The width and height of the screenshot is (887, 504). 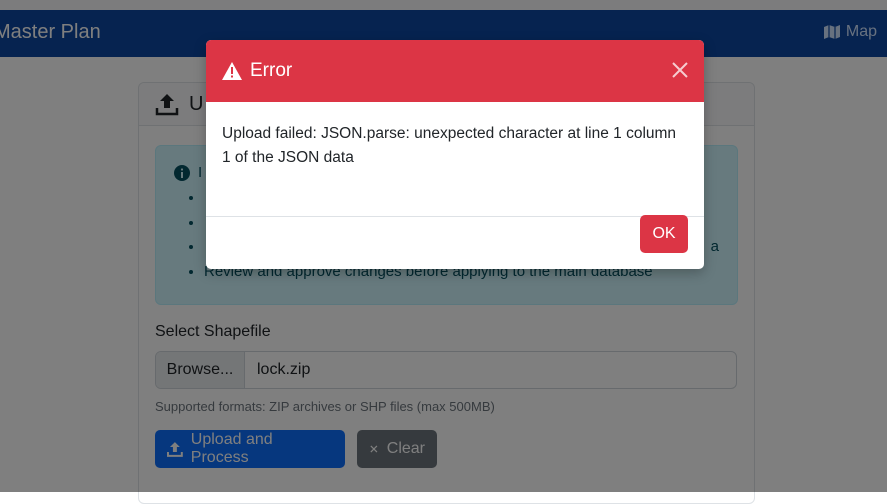 I want to click on modal-header: Error, so click(x=455, y=71).